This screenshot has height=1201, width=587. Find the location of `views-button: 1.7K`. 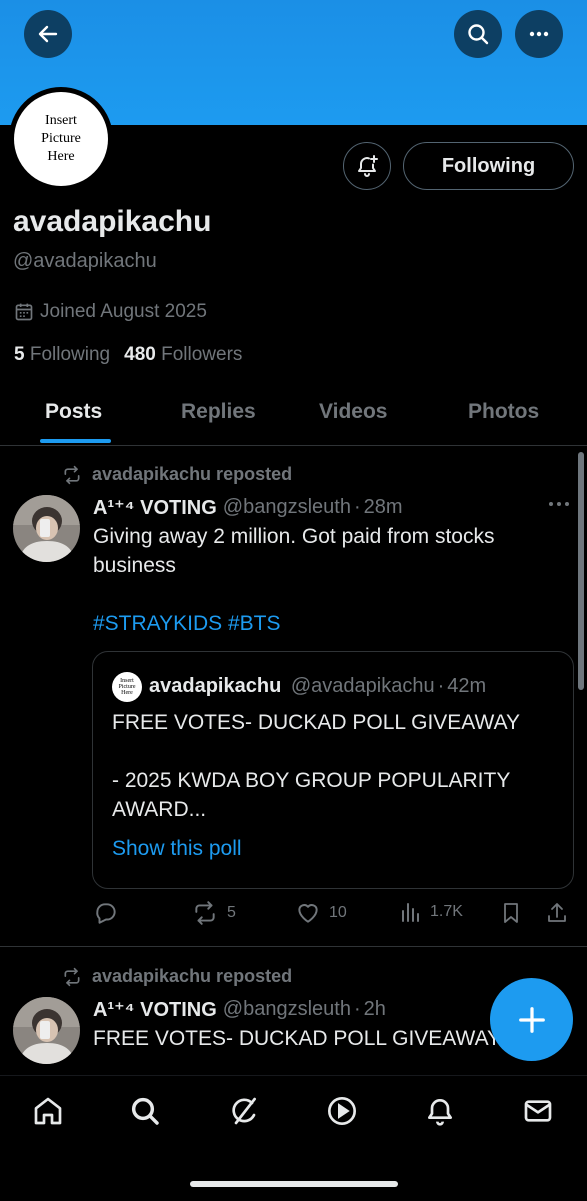

views-button: 1.7K is located at coordinates (430, 912).